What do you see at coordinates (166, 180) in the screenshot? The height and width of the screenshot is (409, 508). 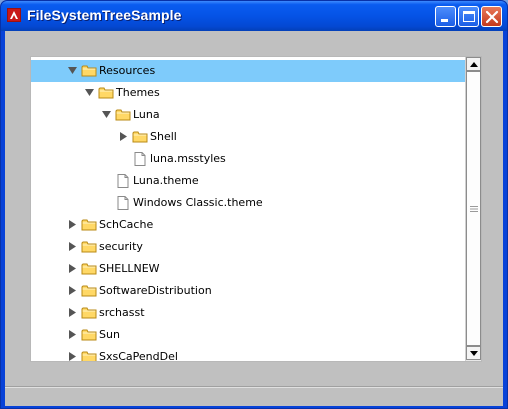 I see `tree-item-label: Luna.theme` at bounding box center [166, 180].